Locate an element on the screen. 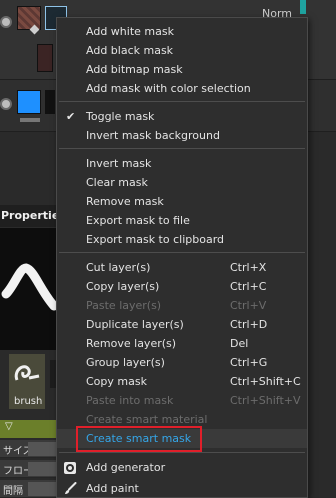 The image size is (336, 498). menu-item-add-generator: Add generator is located at coordinates (182, 467).